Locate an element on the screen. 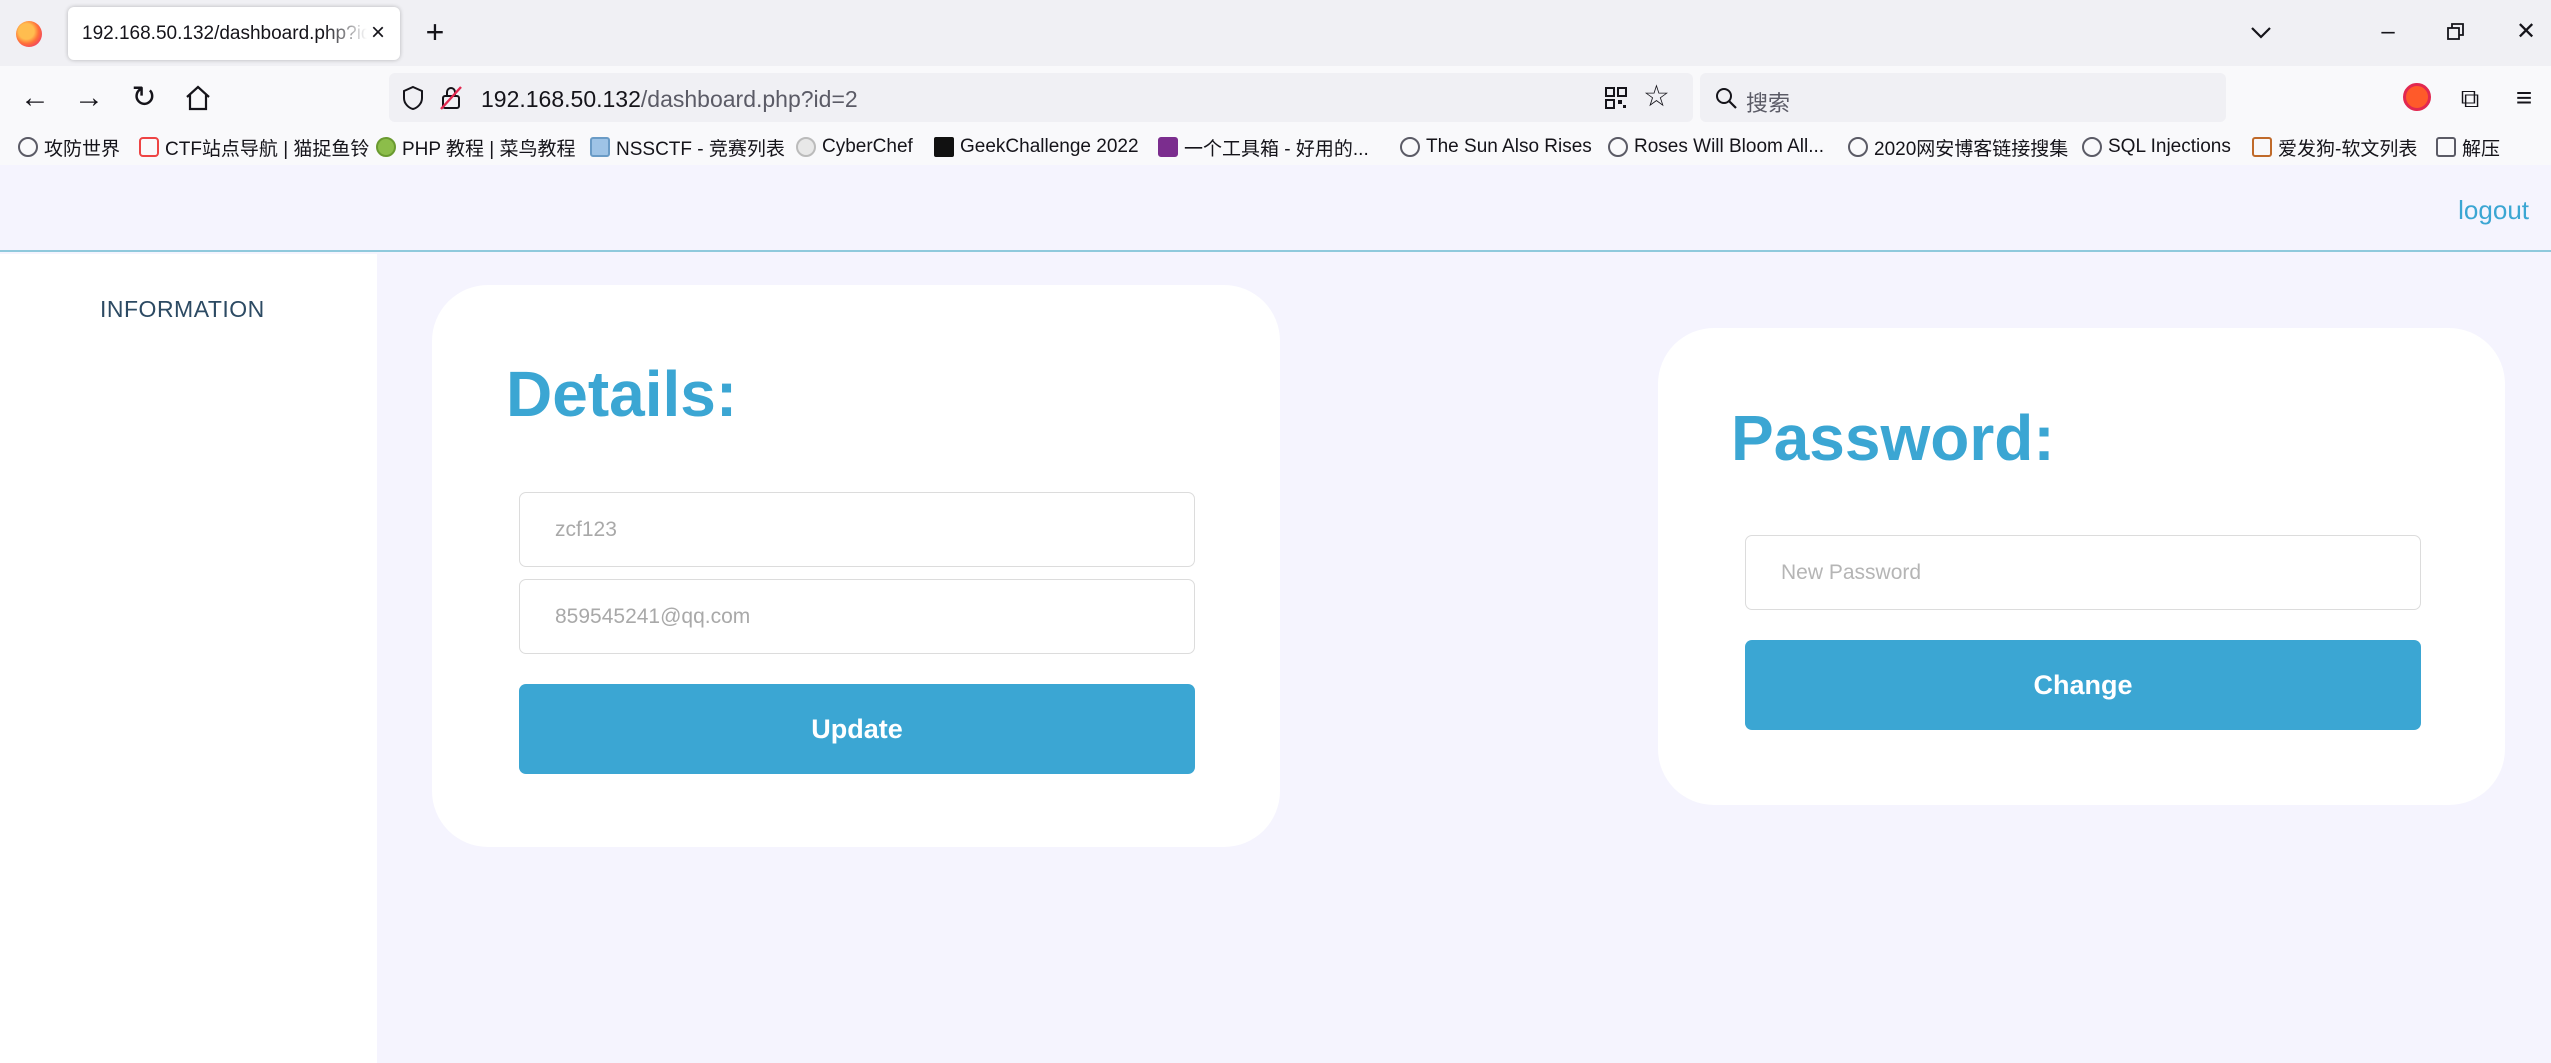 The image size is (2551, 1063). bookmark-label: PHP 教程 | 菜鸟教程 is located at coordinates (489, 149).